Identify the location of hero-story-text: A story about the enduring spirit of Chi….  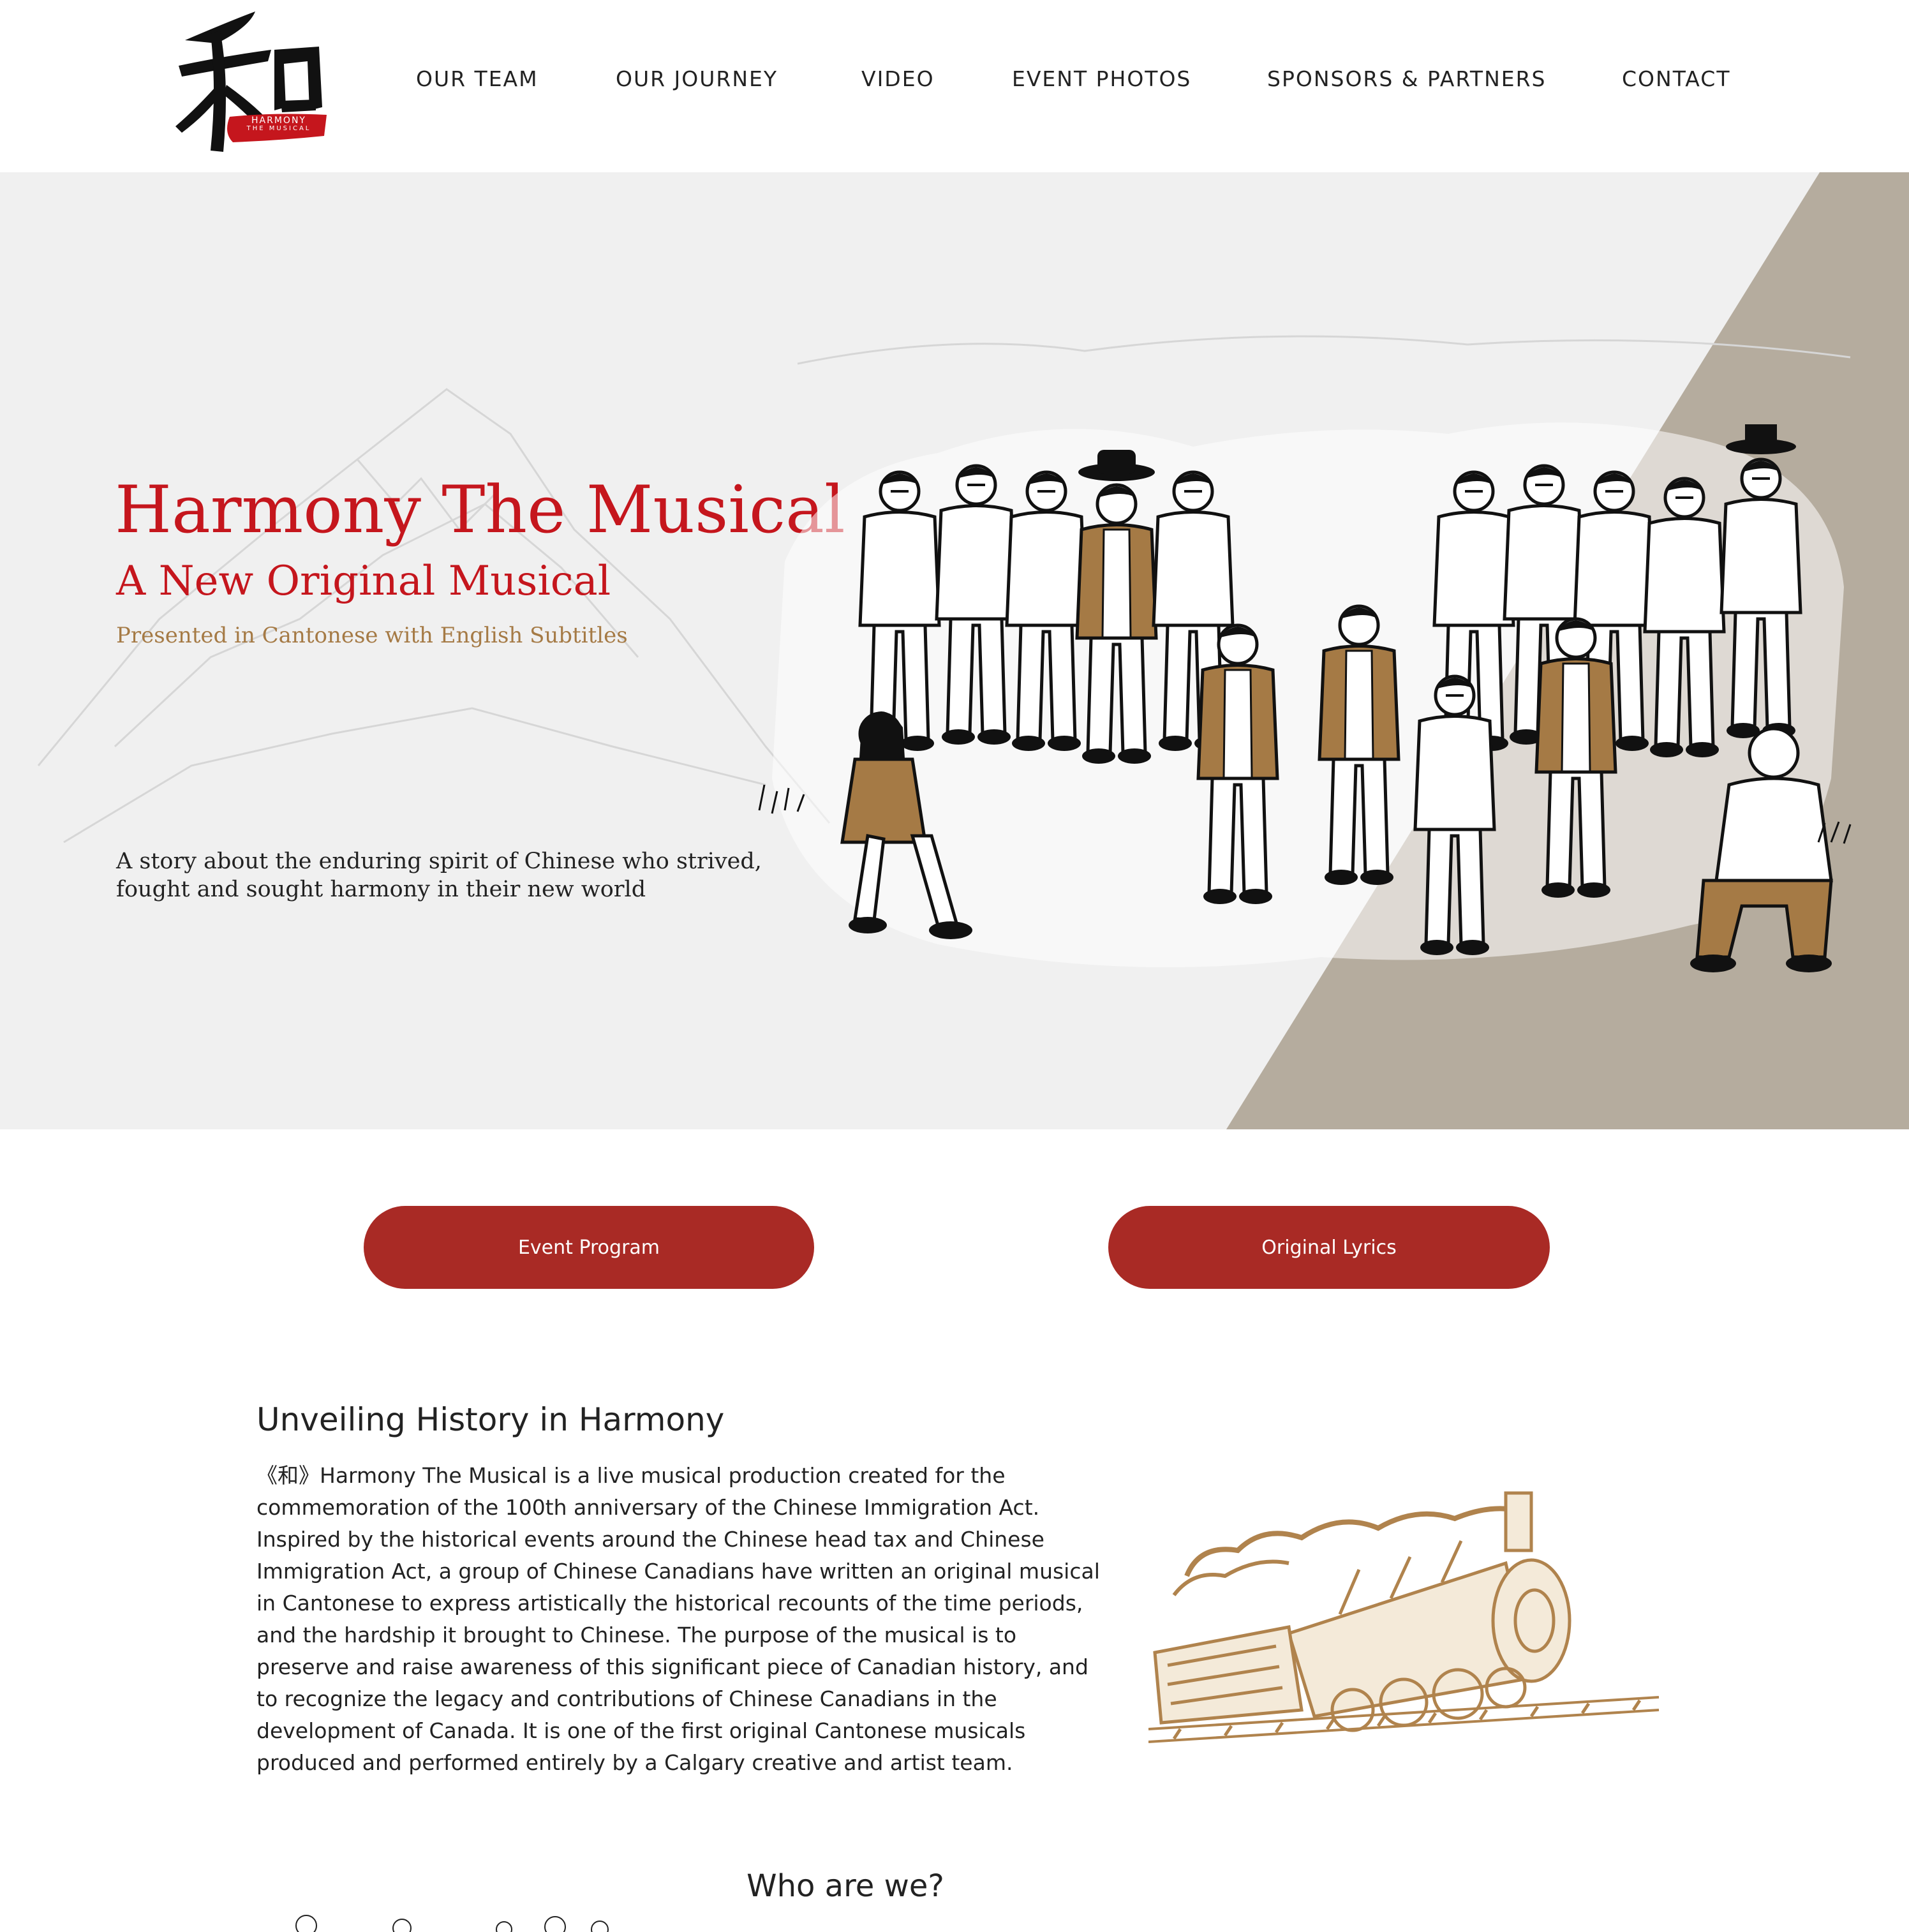
(439, 876).